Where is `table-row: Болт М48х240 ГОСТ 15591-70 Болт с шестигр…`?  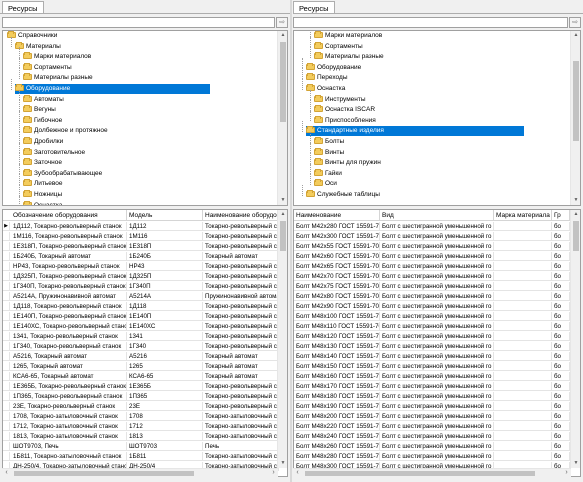 table-row: Болт М48х240 ГОСТ 15591-70 Болт с шестигр… is located at coordinates (432, 436).